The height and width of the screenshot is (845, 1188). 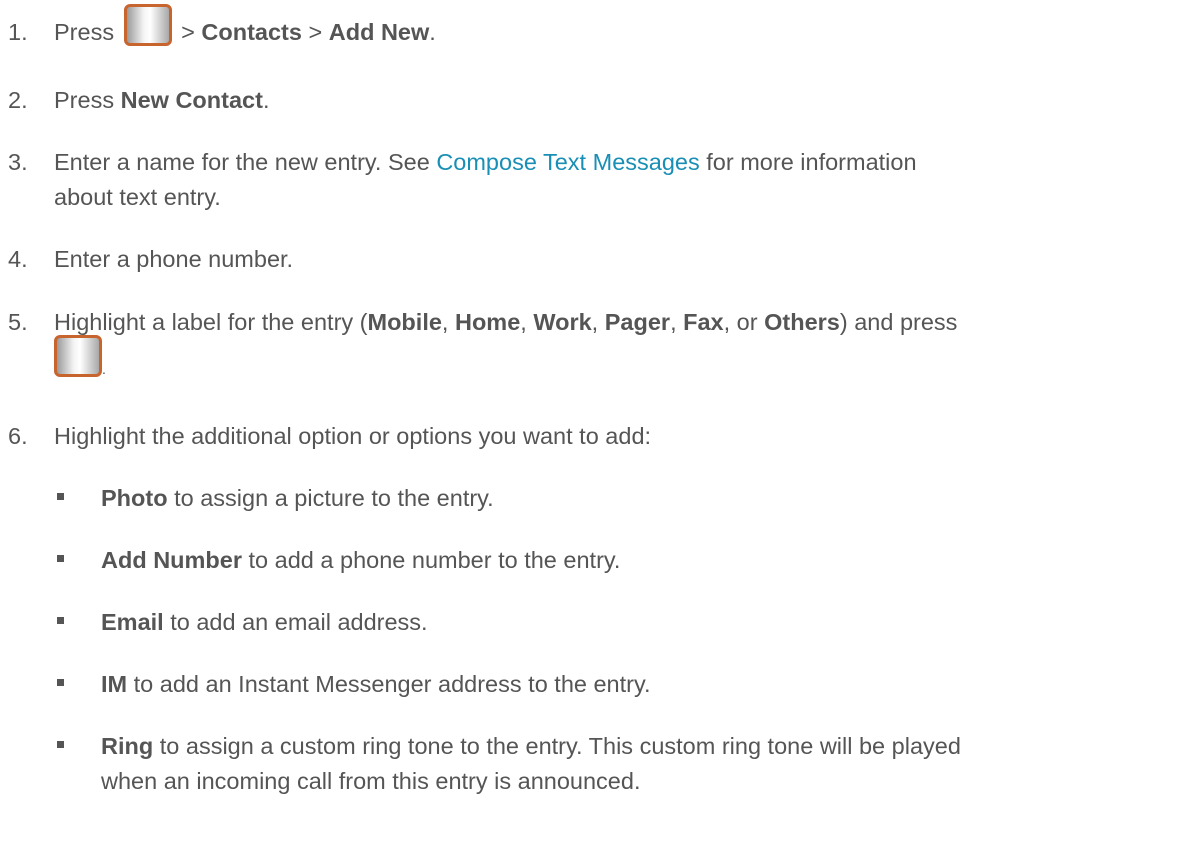 I want to click on step-2: 2. Press New Contact., so click(x=138, y=100).